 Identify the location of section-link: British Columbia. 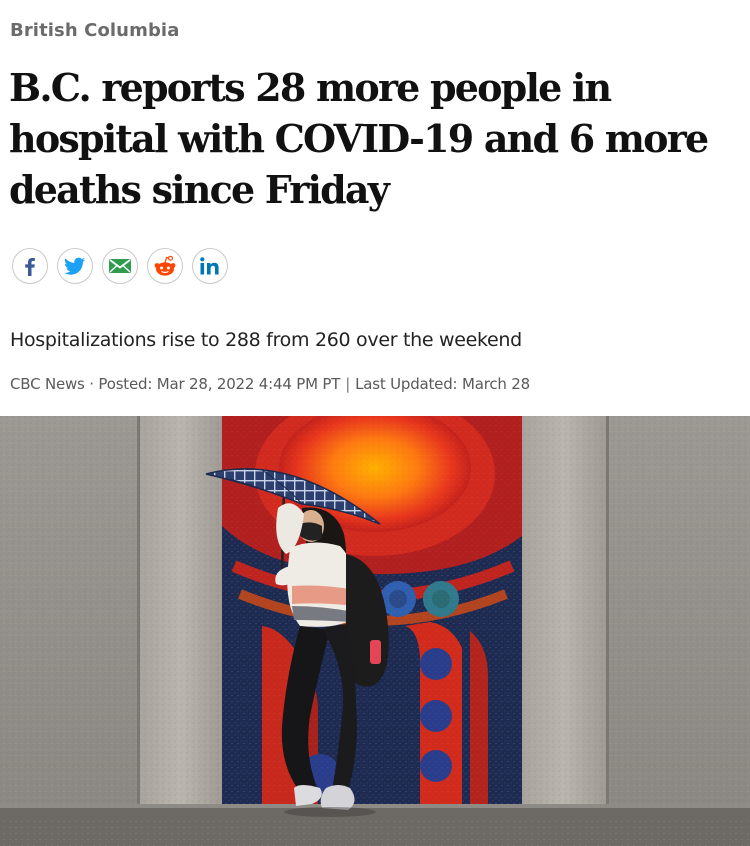
(94, 30).